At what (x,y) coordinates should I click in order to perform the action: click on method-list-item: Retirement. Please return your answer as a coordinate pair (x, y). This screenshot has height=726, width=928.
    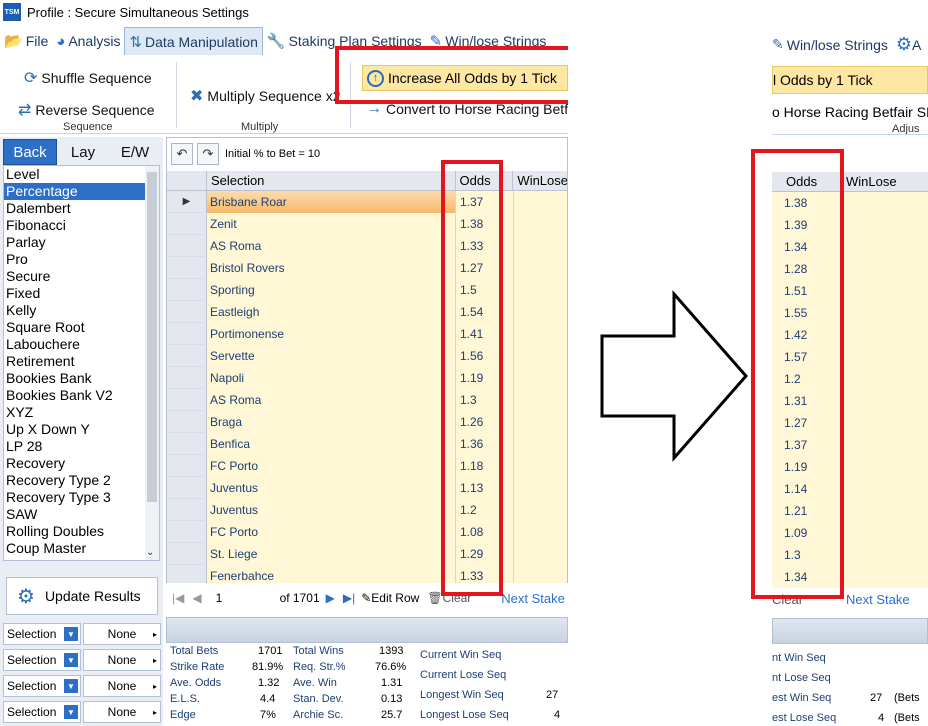
    Looking at the image, I should click on (81, 361).